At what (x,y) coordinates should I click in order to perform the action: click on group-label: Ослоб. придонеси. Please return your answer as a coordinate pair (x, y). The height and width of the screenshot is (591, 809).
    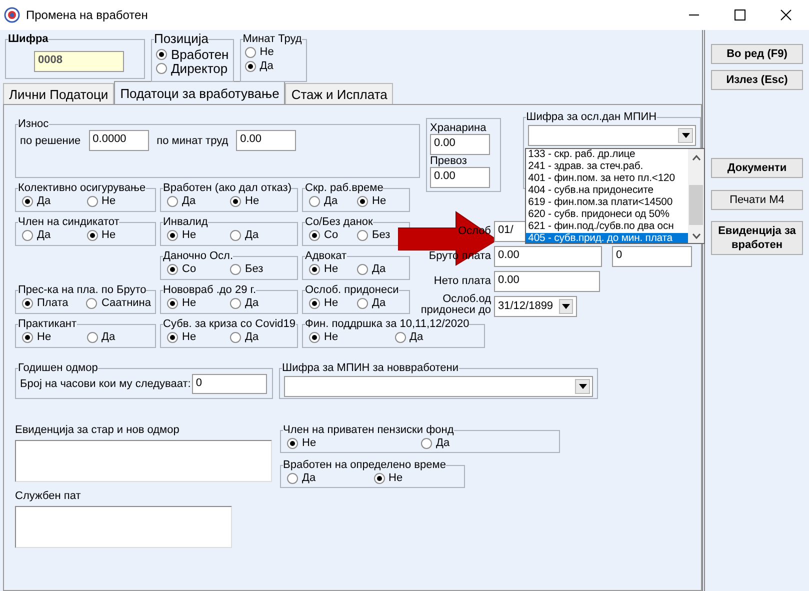
    Looking at the image, I should click on (352, 290).